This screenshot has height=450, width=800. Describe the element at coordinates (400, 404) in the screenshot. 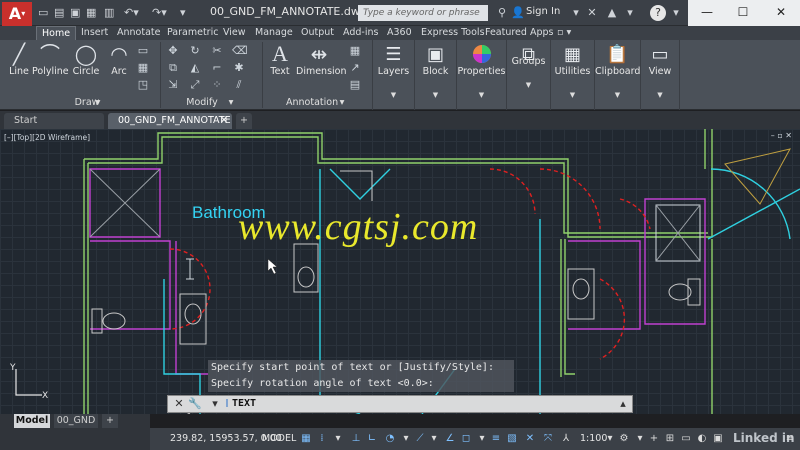

I see `command-line: ✕ 🔧 ▾ Ⅰ TEXT ▴` at that location.